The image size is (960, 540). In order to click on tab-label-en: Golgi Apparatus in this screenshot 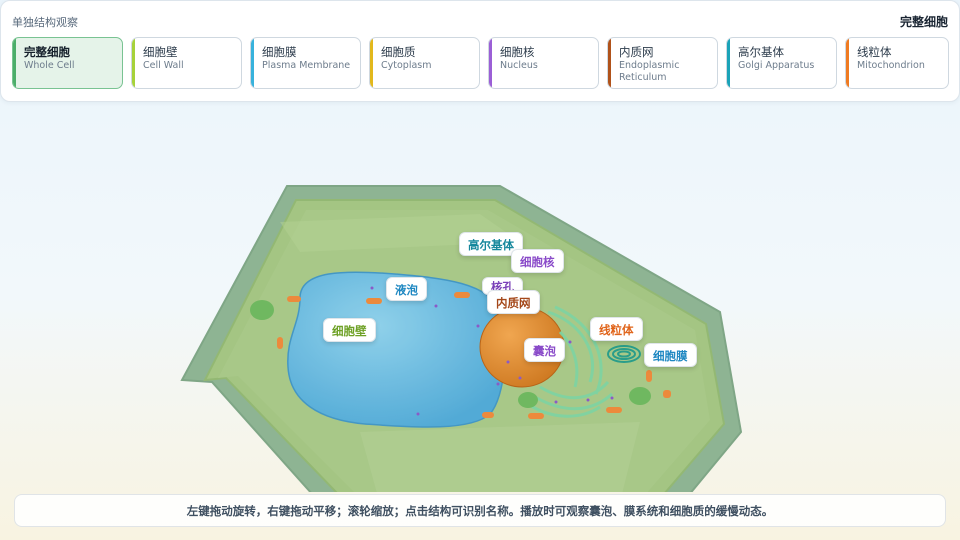, I will do `click(776, 65)`.